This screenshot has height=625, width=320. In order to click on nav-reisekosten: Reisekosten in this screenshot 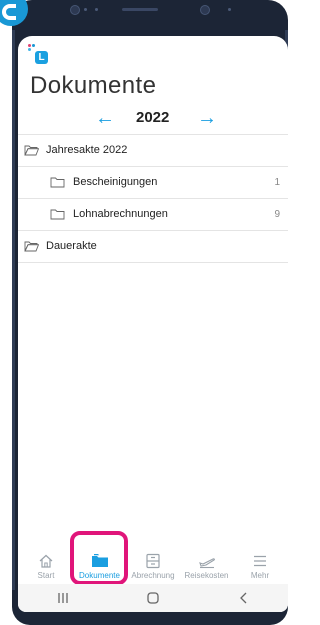, I will do `click(207, 567)`.